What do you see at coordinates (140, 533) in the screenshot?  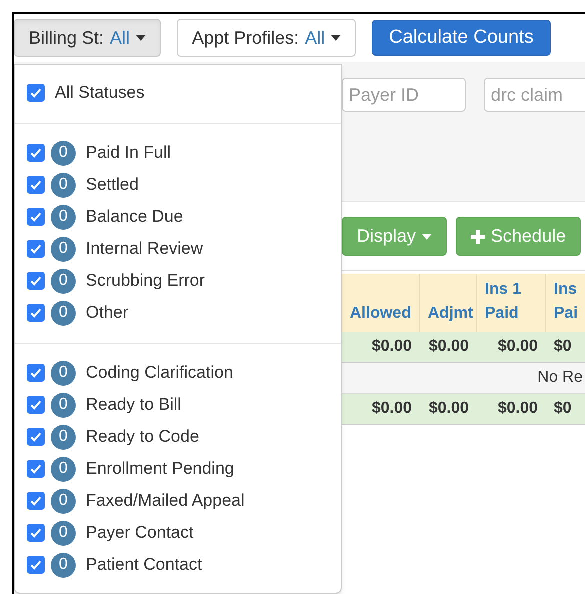 I see `menu-item-label: Payer Contact` at bounding box center [140, 533].